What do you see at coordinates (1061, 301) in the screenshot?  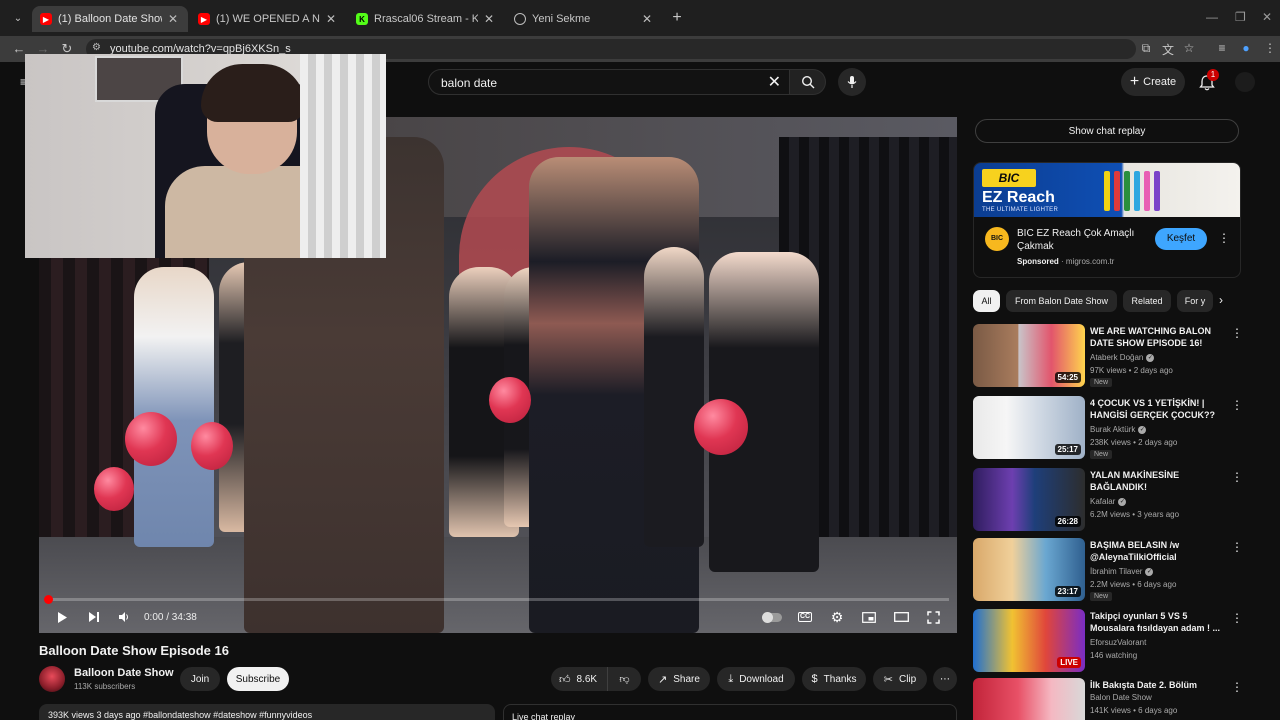 I see `chip-from-channel: From Balon Date Show` at bounding box center [1061, 301].